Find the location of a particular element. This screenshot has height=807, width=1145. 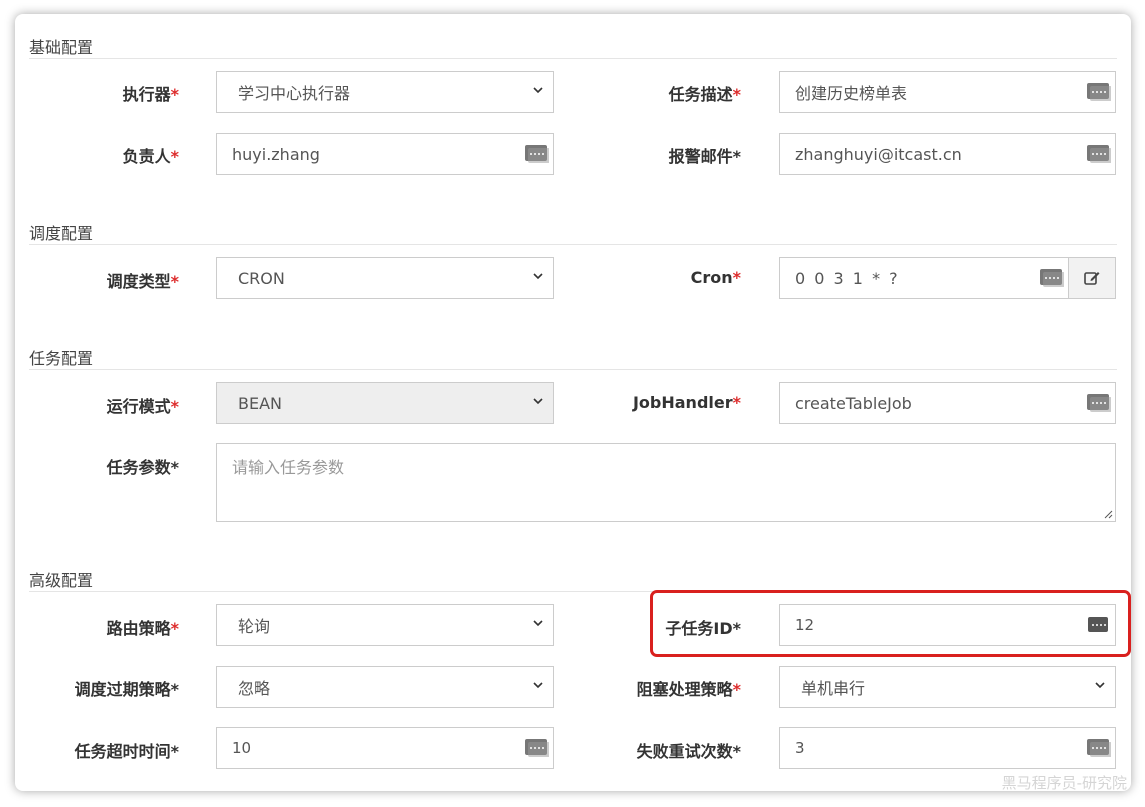

schedule-type-value: CRON is located at coordinates (261, 278).